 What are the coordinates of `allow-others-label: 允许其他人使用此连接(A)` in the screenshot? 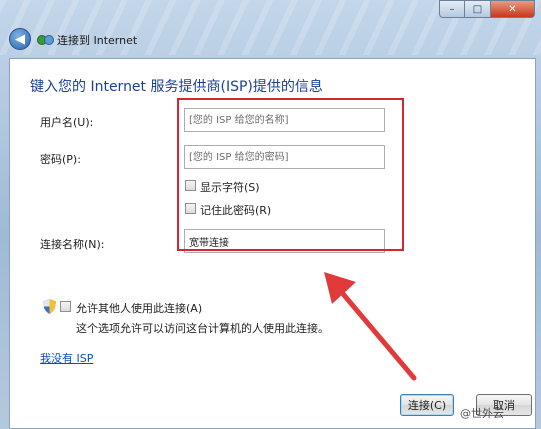 It's located at (139, 308).